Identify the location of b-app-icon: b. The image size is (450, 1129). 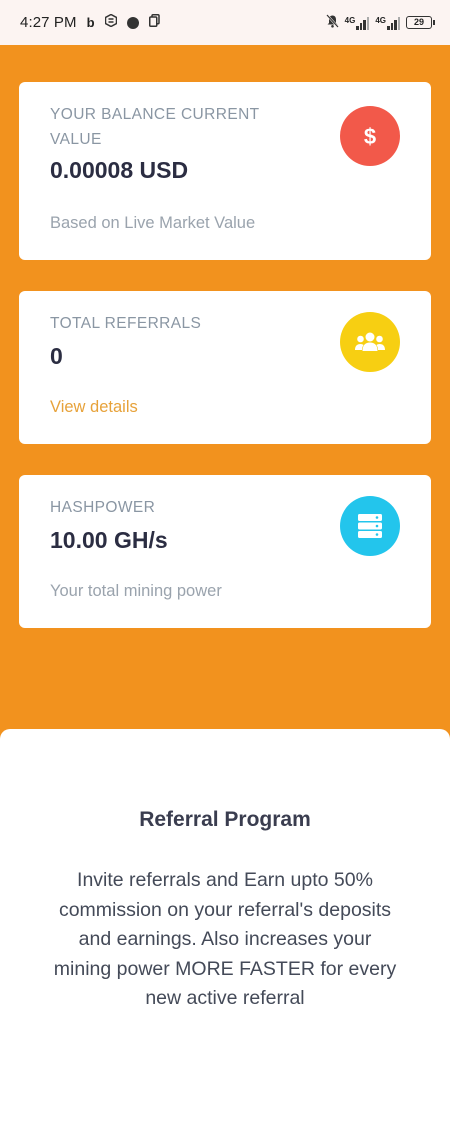
(90, 22).